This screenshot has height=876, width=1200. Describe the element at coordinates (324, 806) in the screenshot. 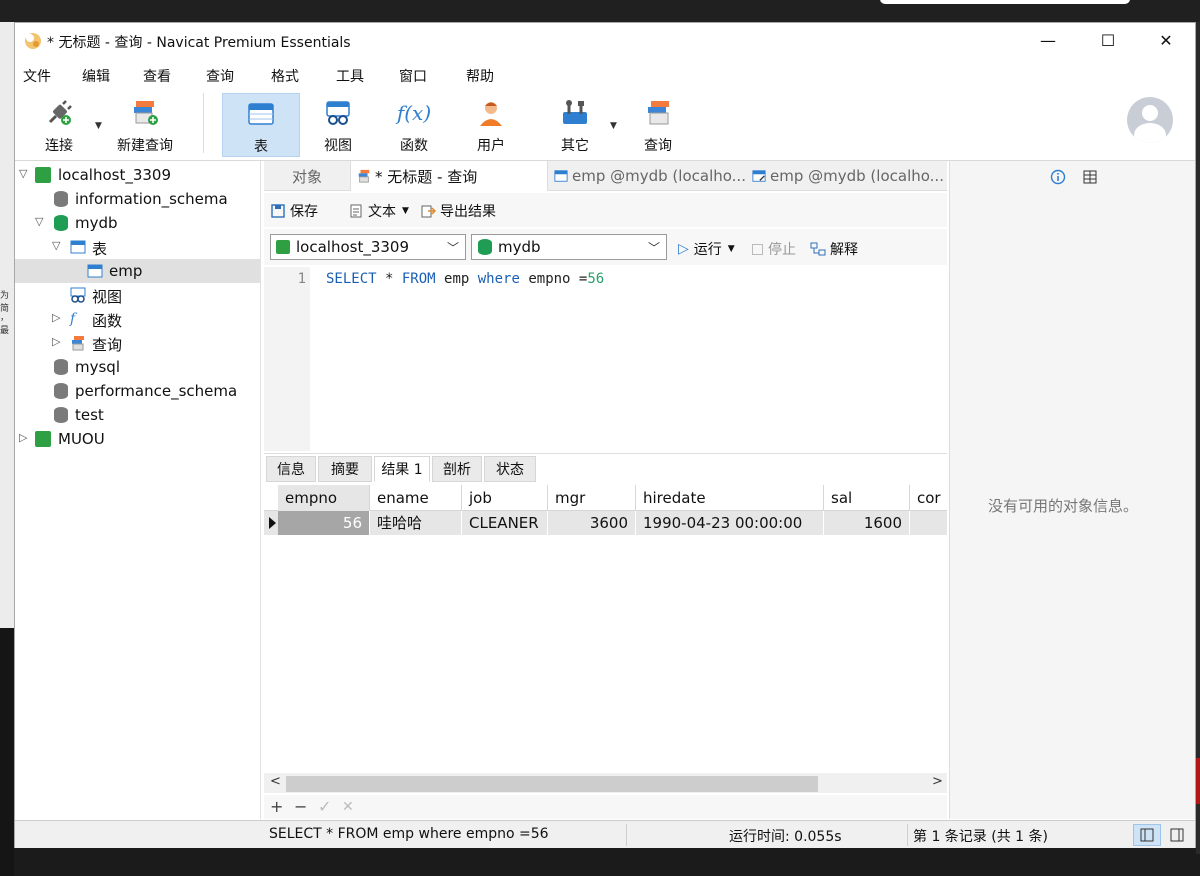

I see `apply-changes-button: ✓` at that location.